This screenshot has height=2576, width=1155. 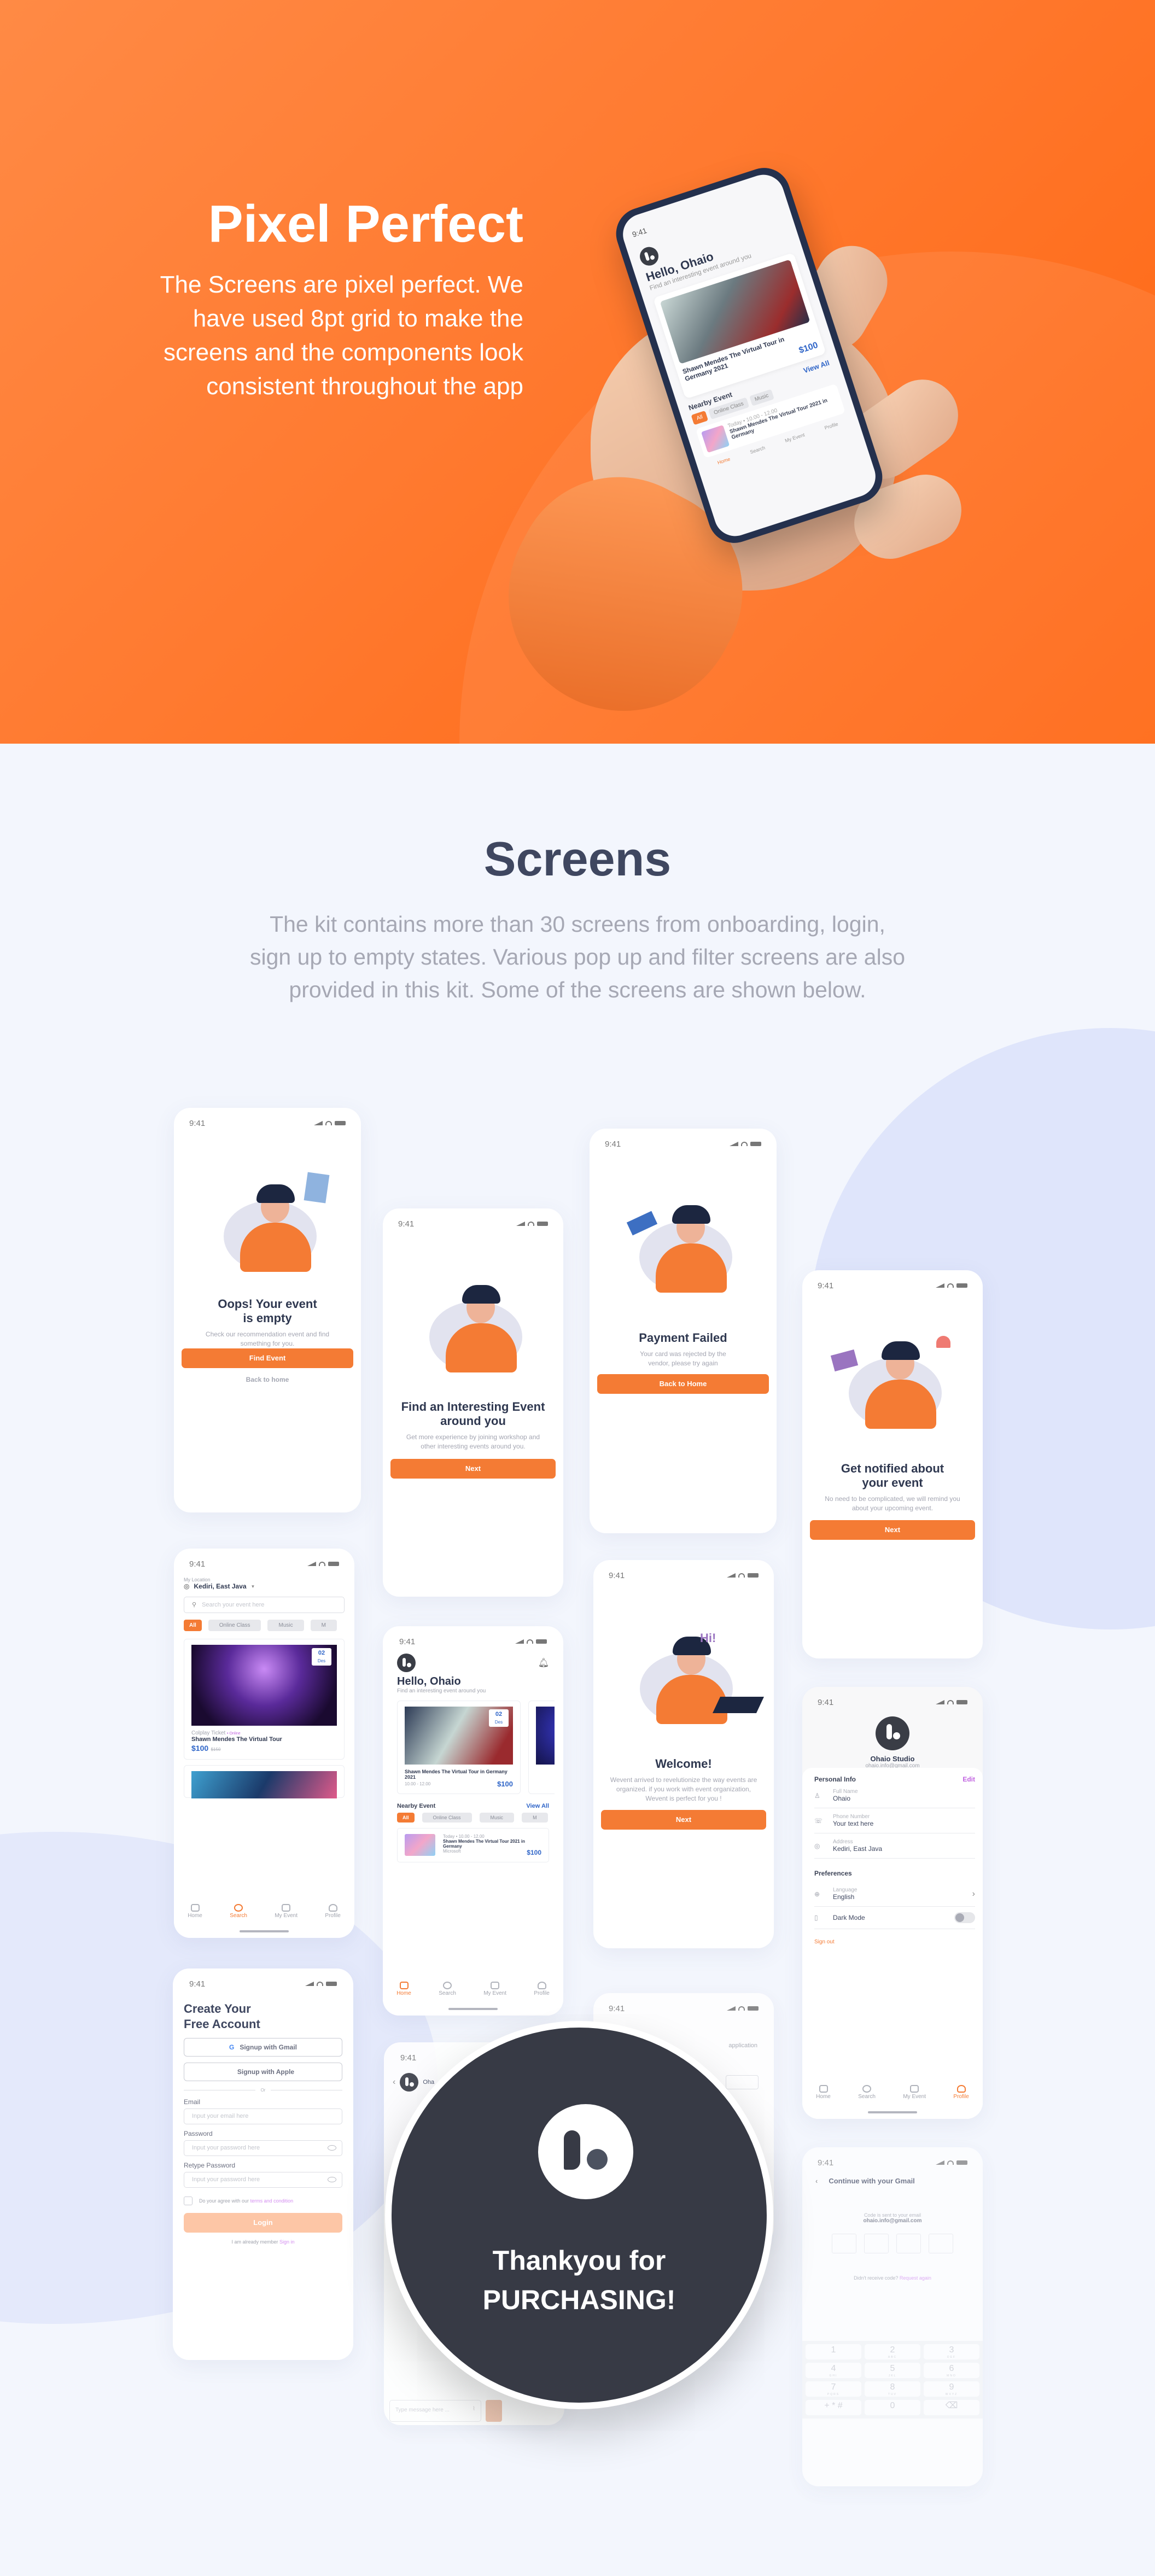 I want to click on home-indicator, so click(x=892, y=2112).